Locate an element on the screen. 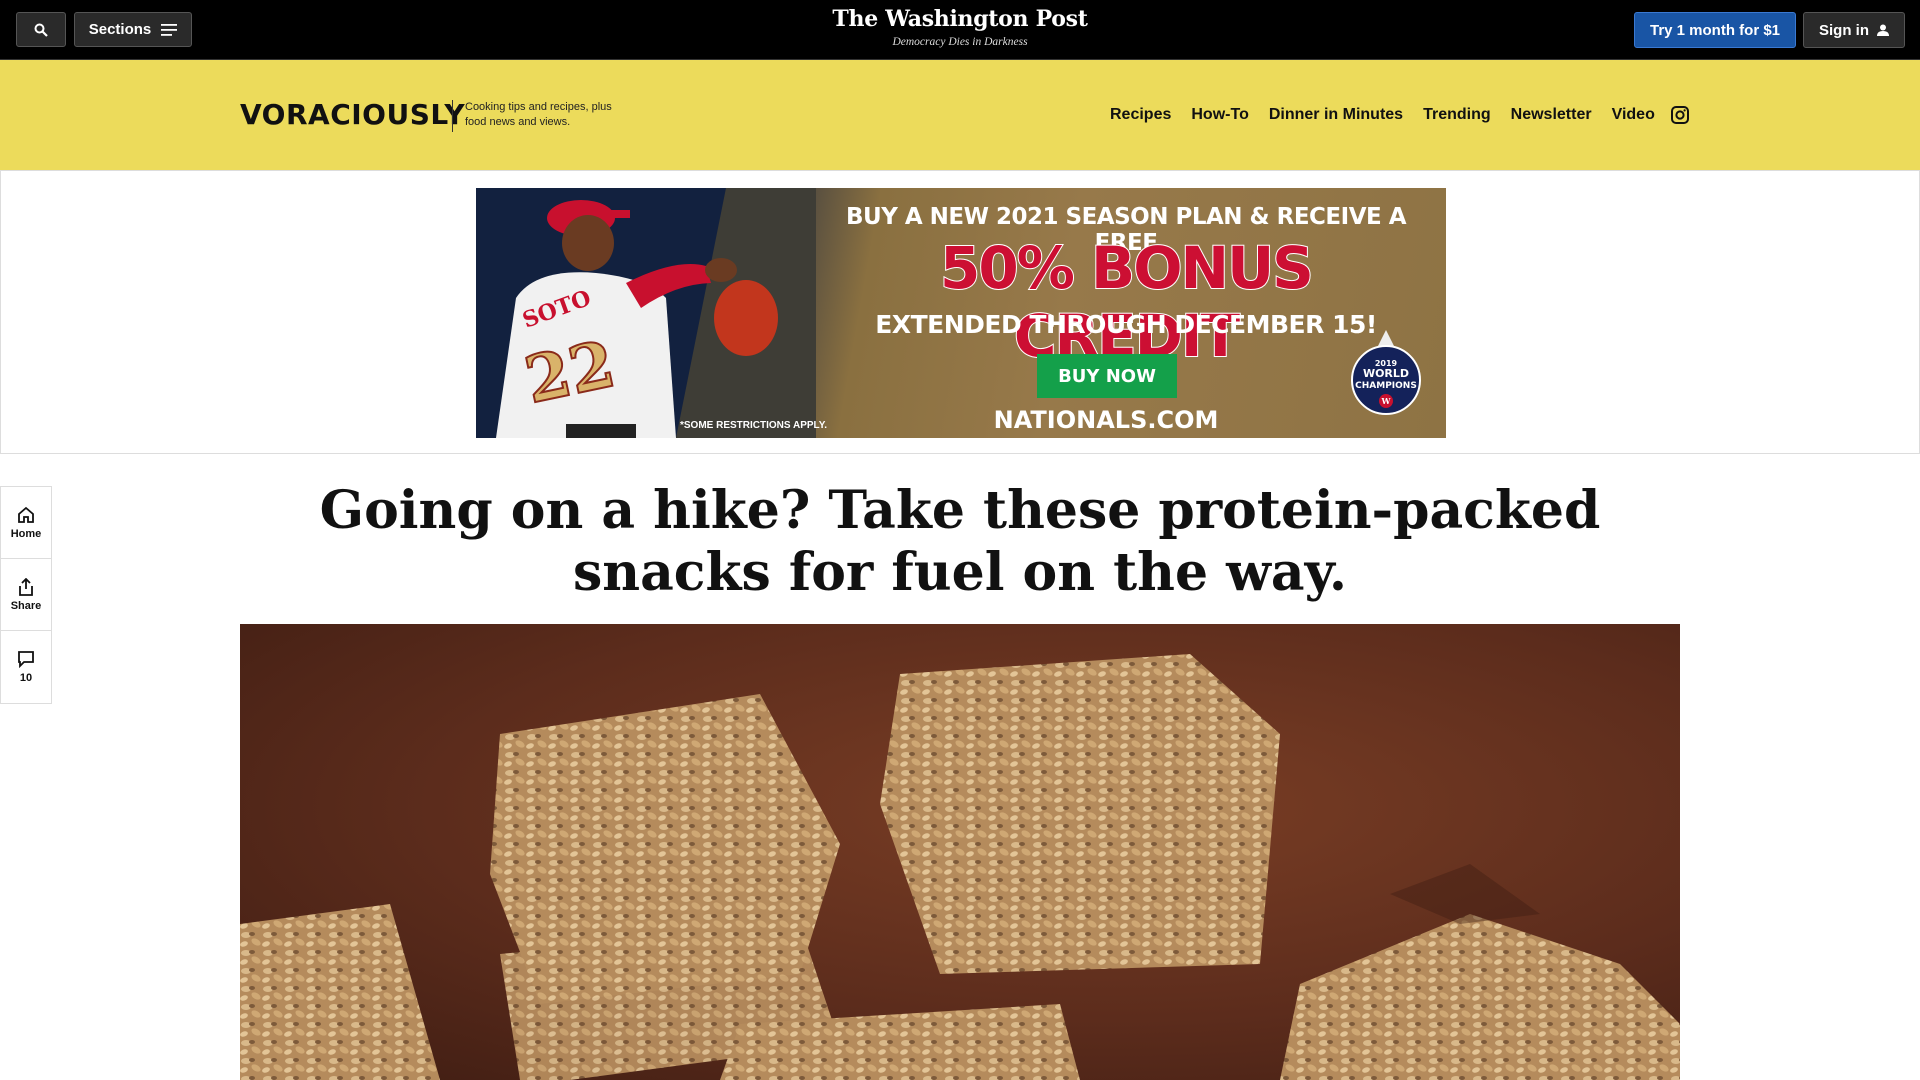  ad-buy-now-button: BUY NOW is located at coordinates (1107, 376).